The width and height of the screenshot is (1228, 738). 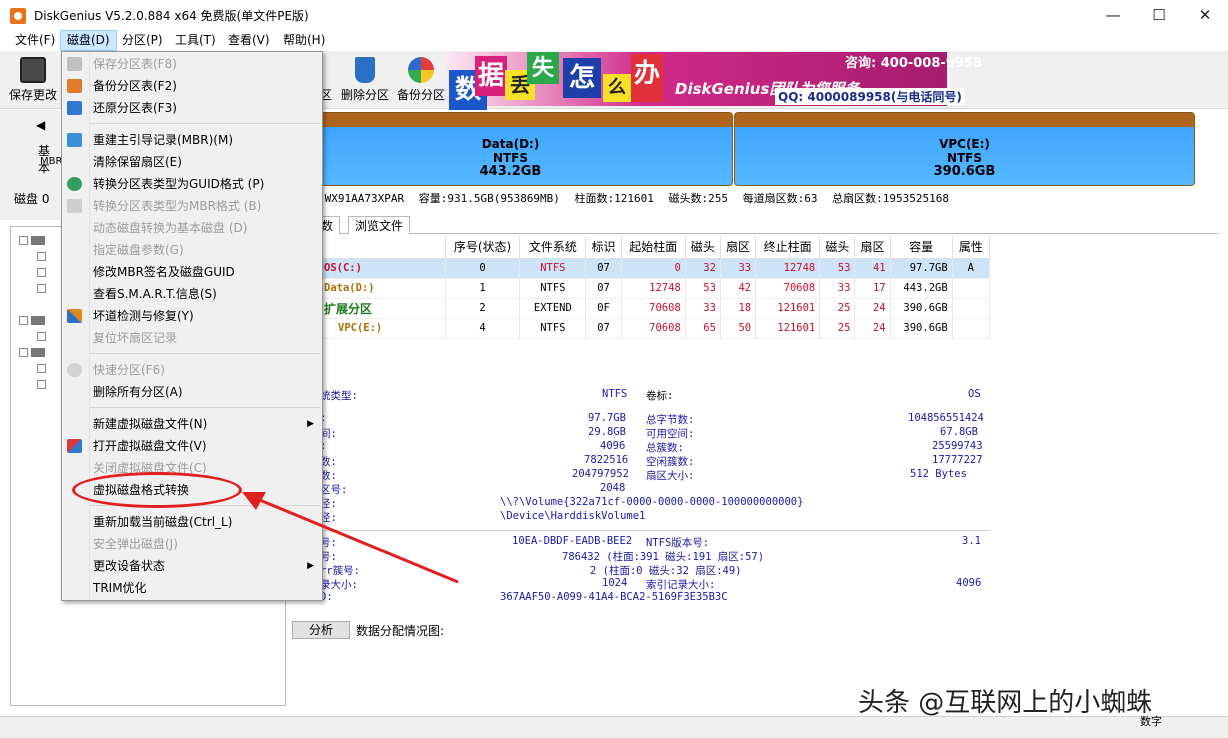 I want to click on cell: 42, so click(x=738, y=288).